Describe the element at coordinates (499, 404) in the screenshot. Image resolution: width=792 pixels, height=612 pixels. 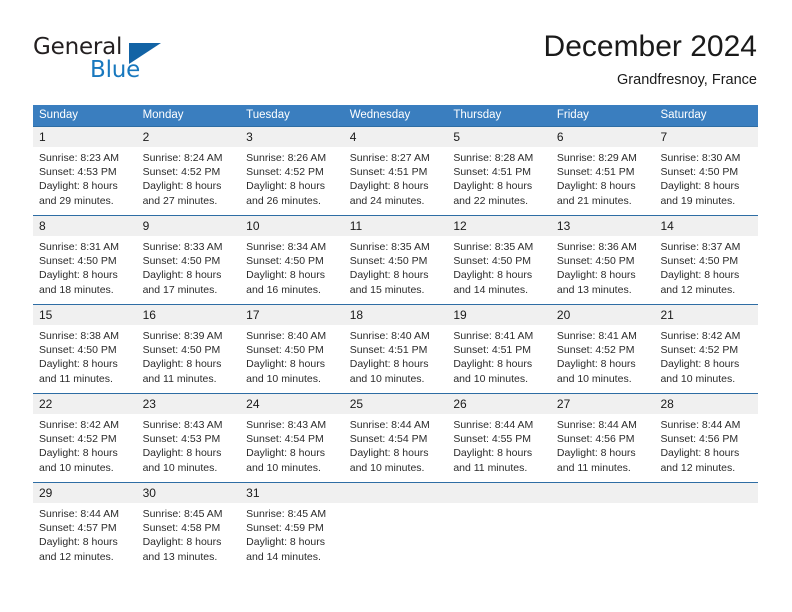
I see `day-number: 26` at that location.